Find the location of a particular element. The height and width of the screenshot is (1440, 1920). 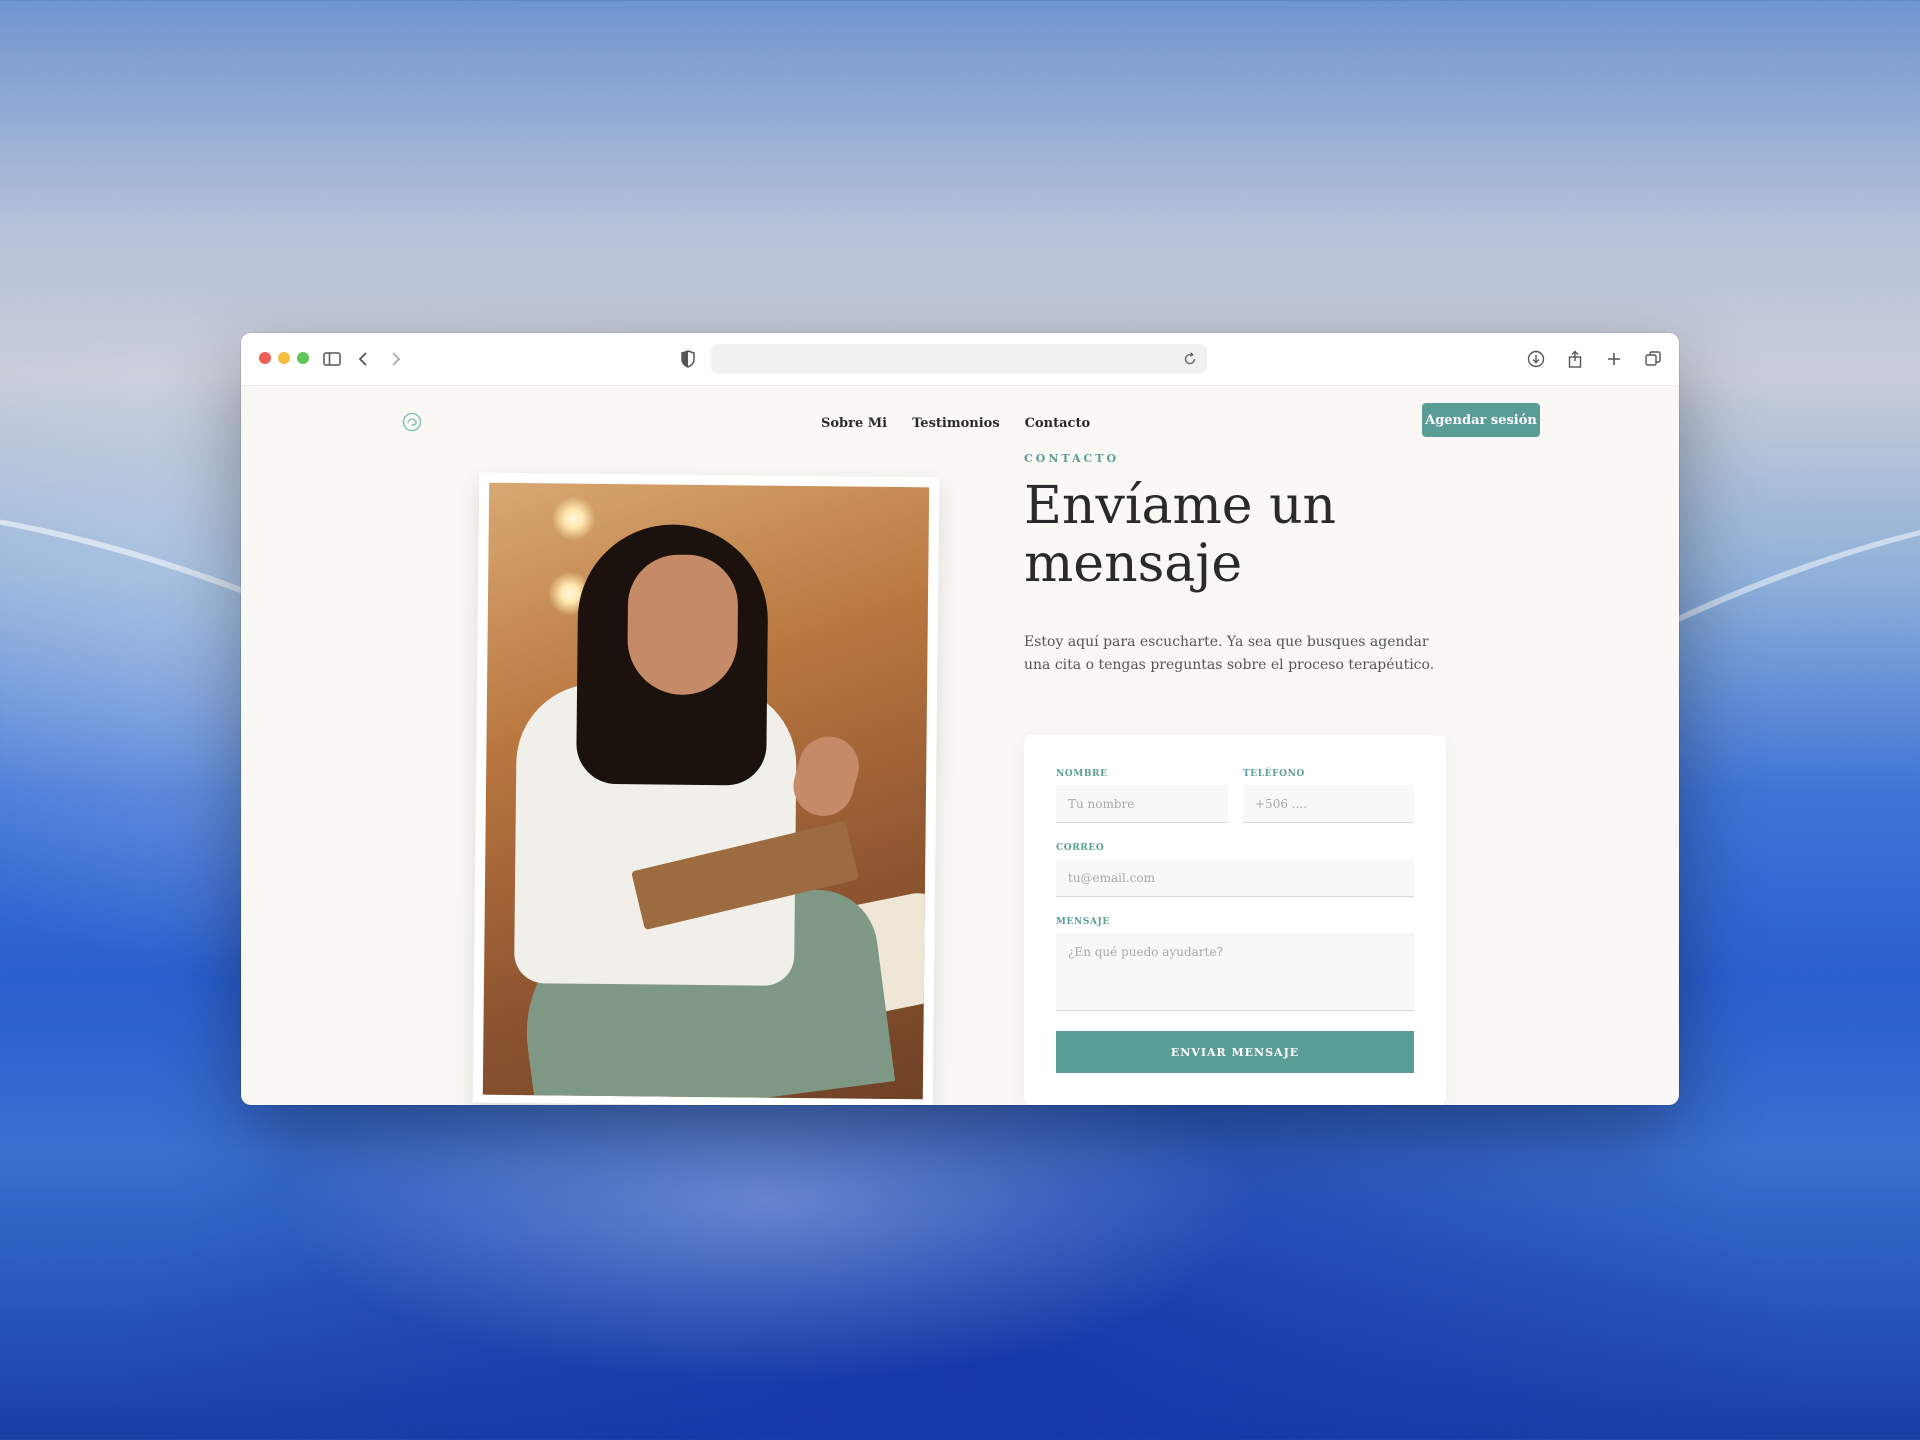

close-window-button is located at coordinates (265, 358).